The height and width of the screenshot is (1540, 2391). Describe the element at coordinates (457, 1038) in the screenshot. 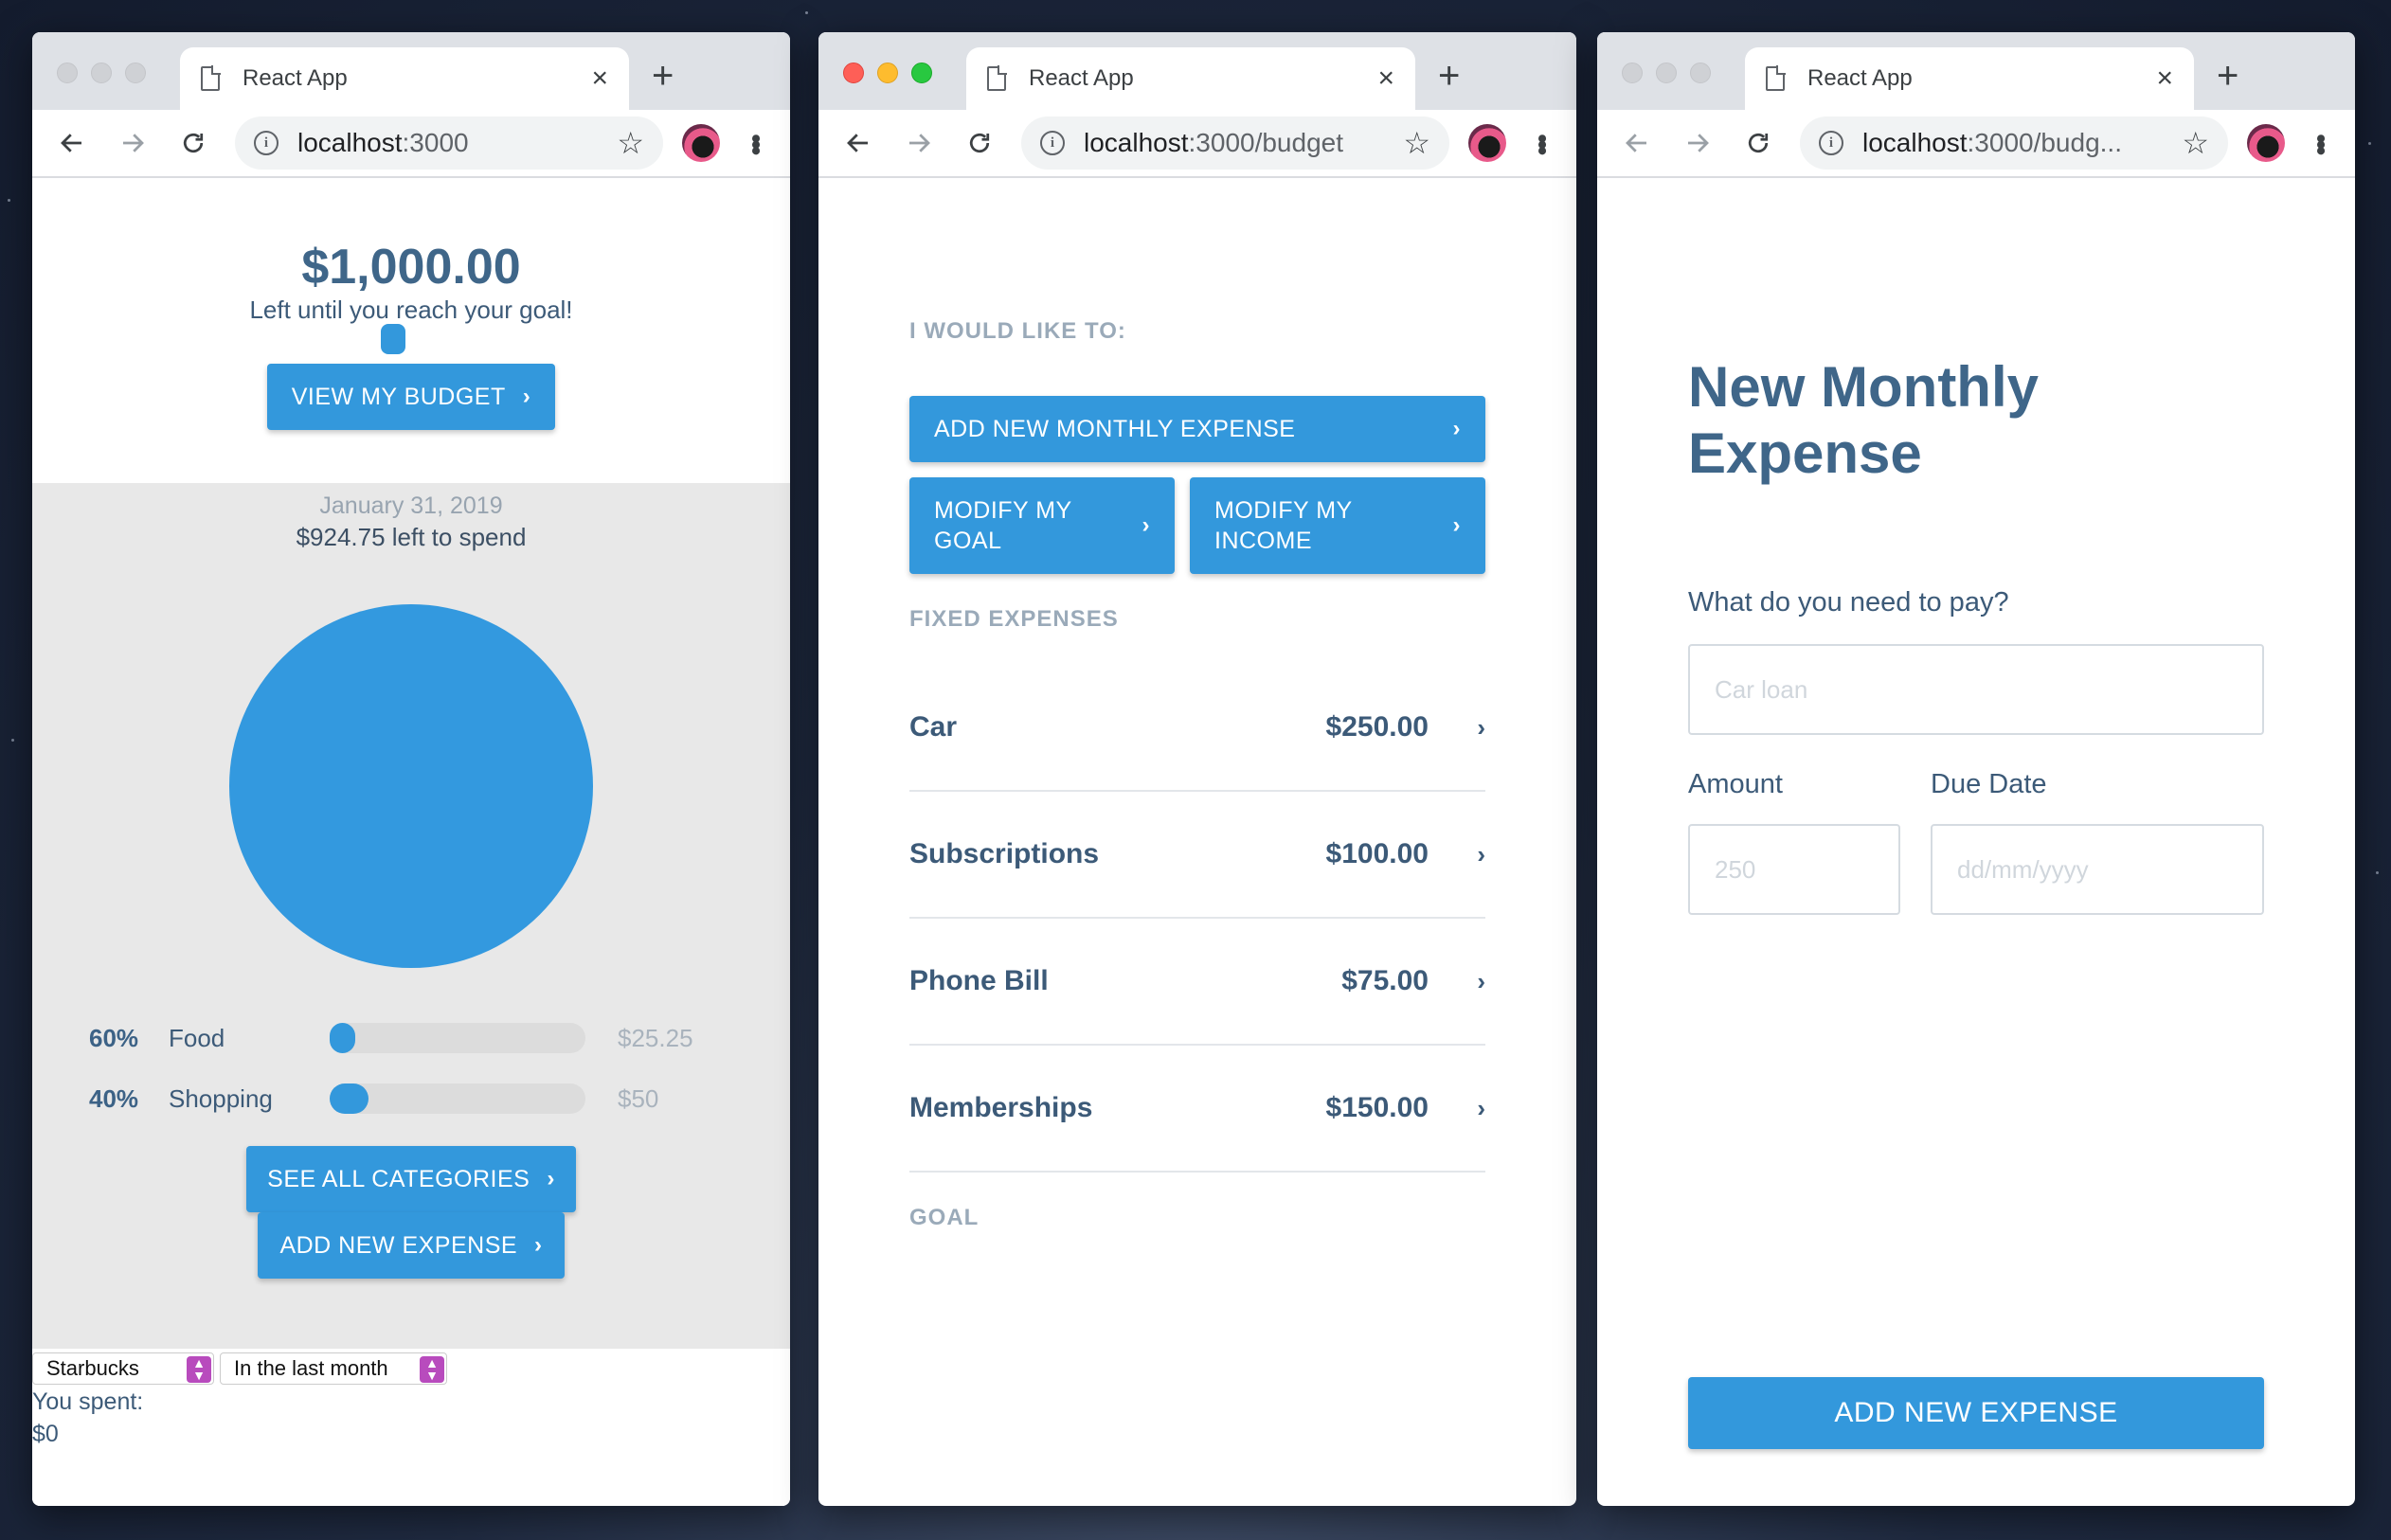

I see `category-progress-bar` at that location.